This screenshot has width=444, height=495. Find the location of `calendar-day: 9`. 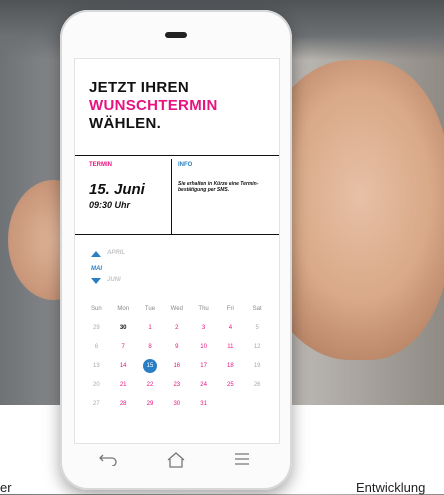

calendar-day: 9 is located at coordinates (176, 347).